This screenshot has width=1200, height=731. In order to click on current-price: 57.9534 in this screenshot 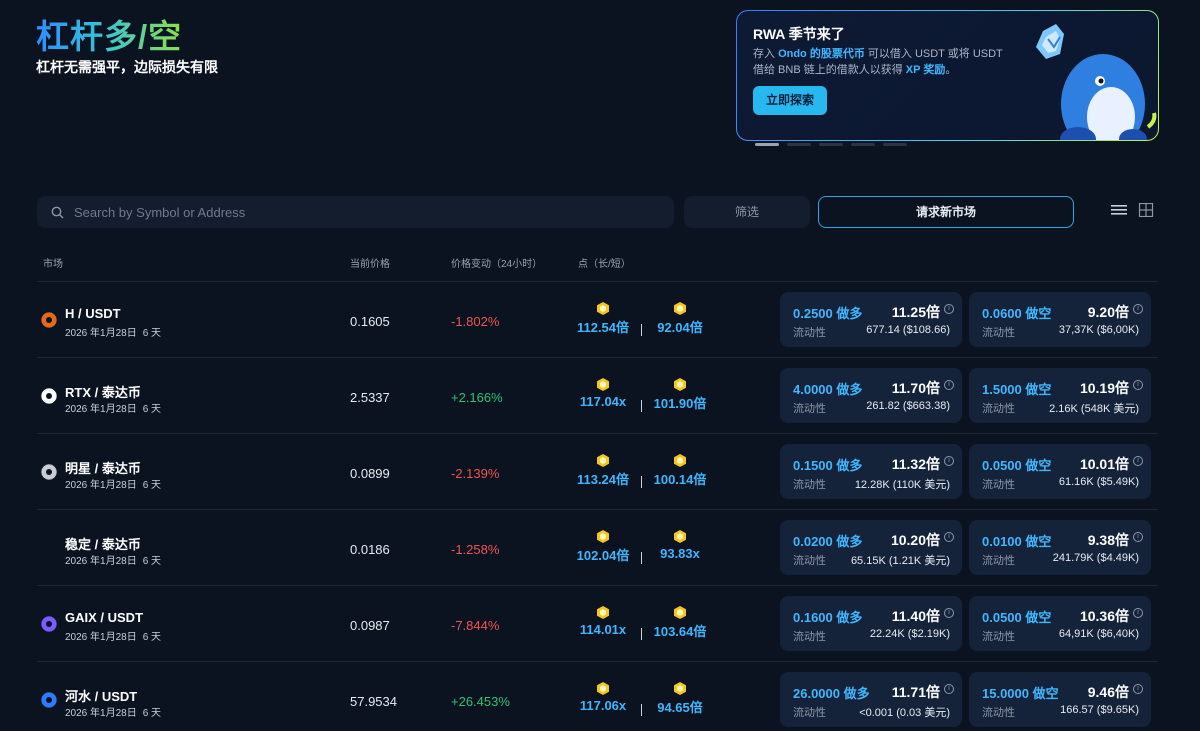, I will do `click(373, 701)`.